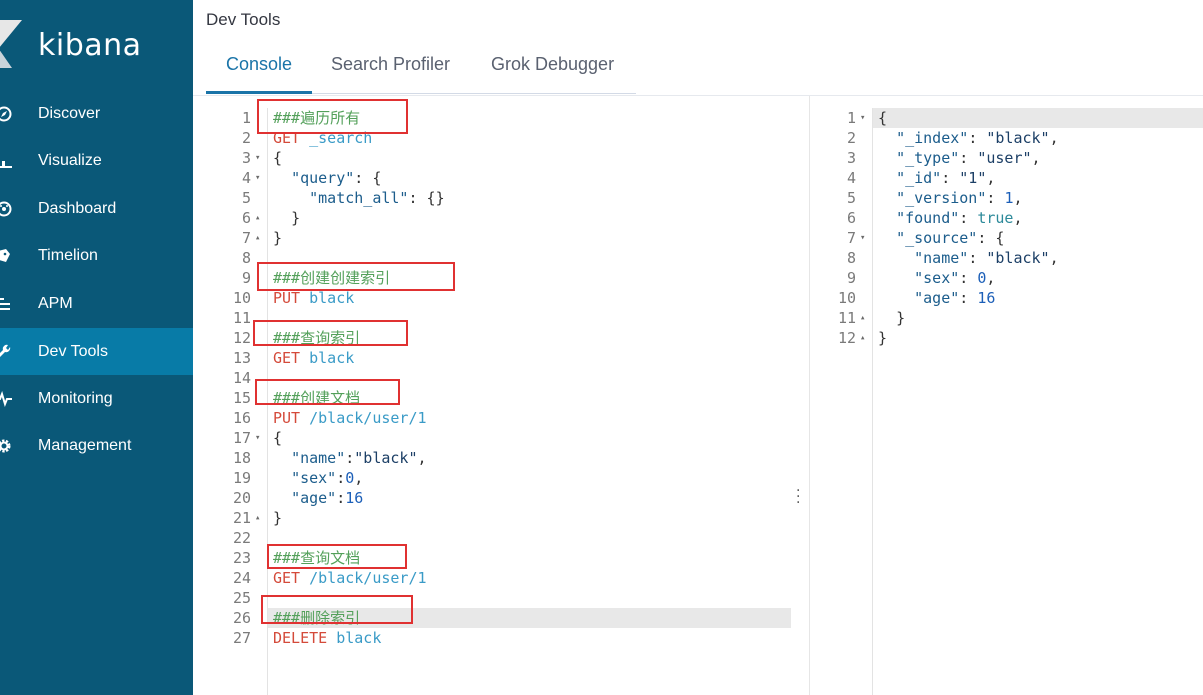  Describe the element at coordinates (950, 218) in the screenshot. I see `code-line: "found": true,` at that location.